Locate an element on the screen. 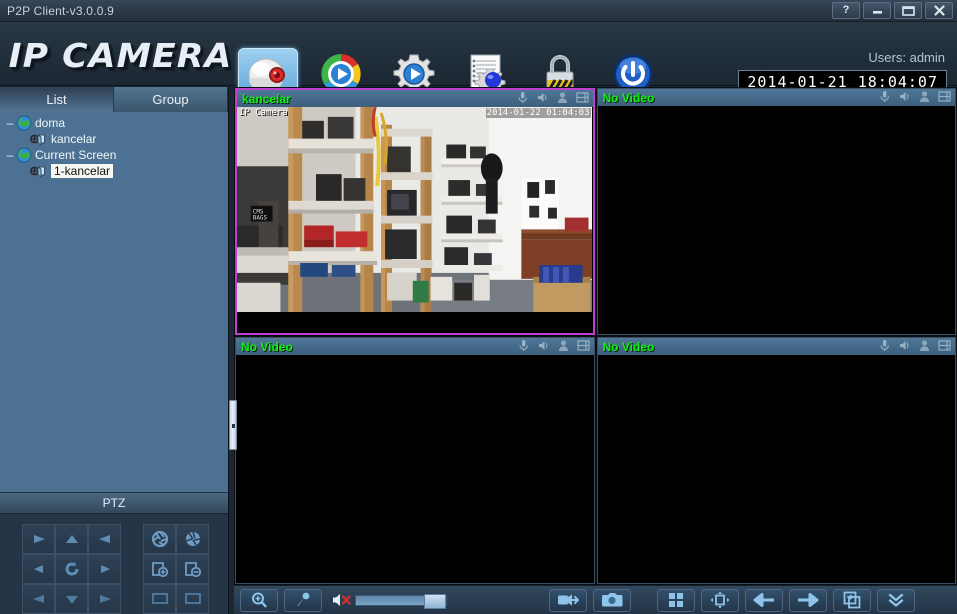 The image size is (957, 614). volume-slider-thumb is located at coordinates (435, 601).